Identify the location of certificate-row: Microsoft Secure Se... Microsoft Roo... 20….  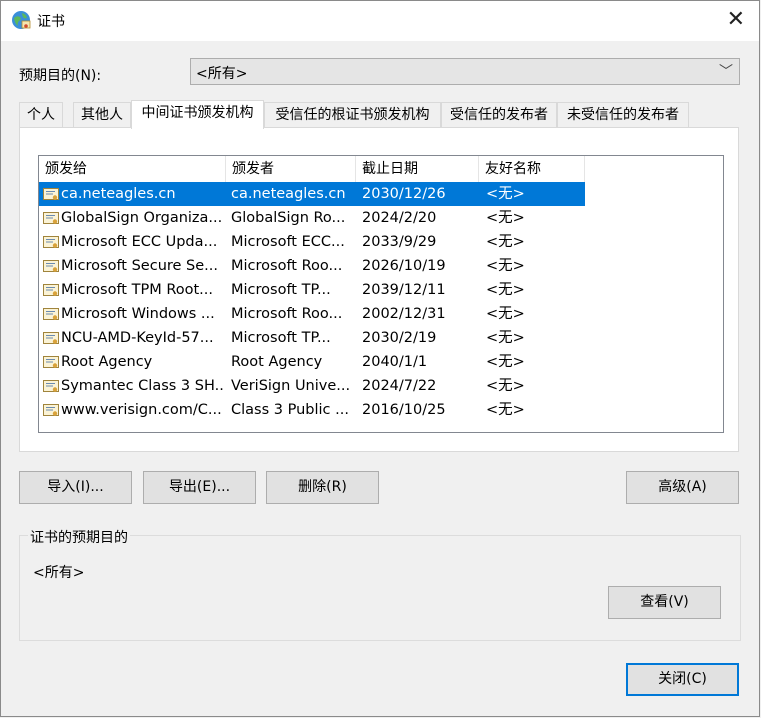
(312, 266).